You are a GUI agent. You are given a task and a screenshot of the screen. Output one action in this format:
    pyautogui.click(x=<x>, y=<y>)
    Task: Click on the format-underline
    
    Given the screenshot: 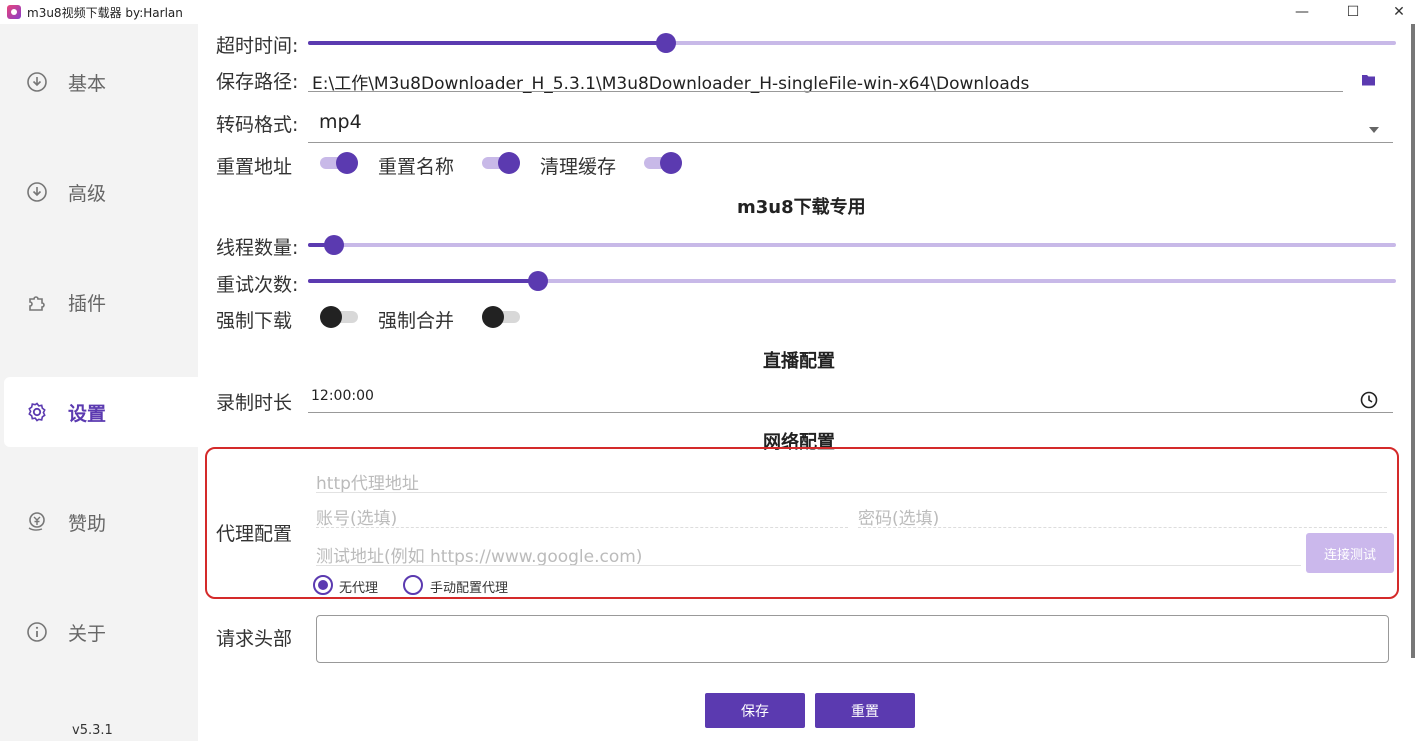 What is the action you would take?
    pyautogui.click(x=850, y=142)
    